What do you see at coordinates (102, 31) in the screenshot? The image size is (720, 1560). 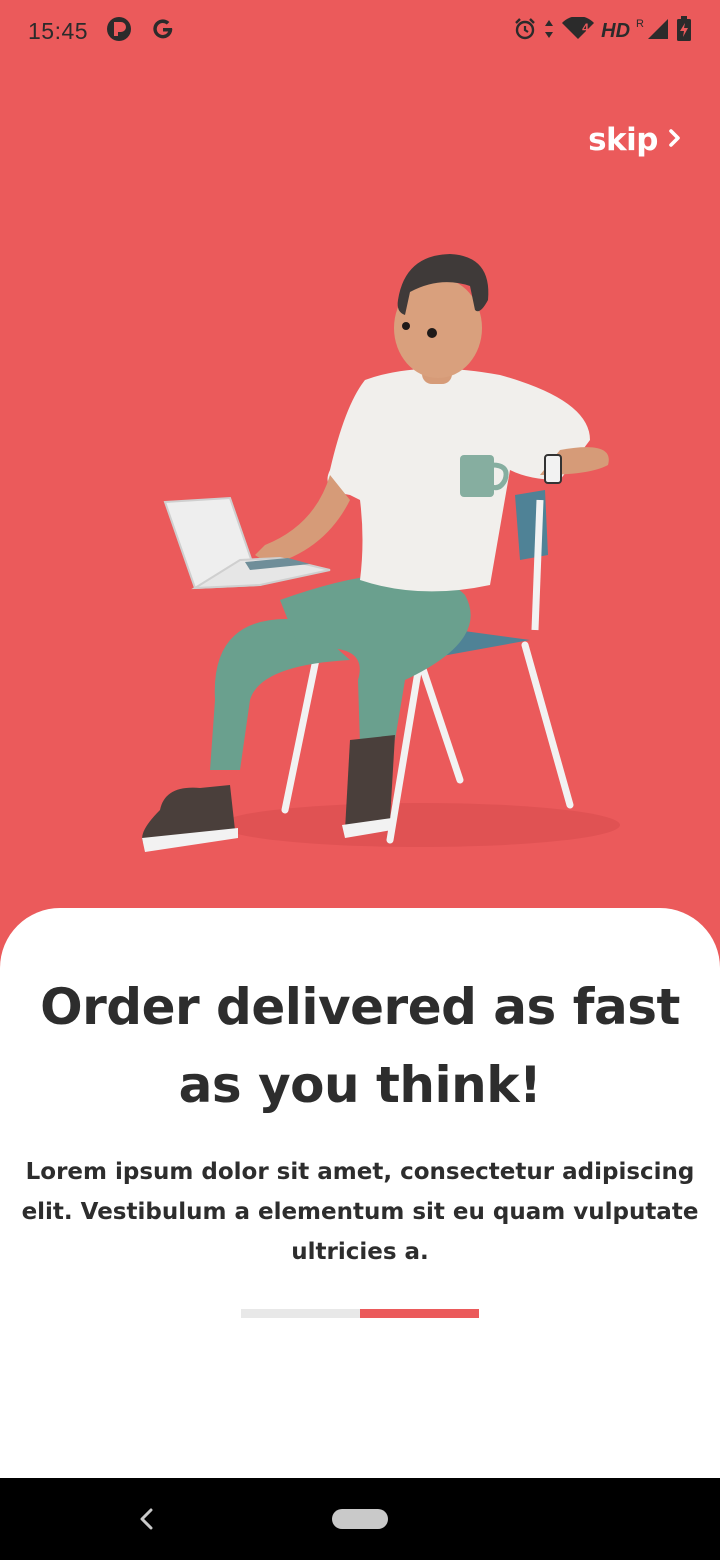 I see `status-left: 15:45` at bounding box center [102, 31].